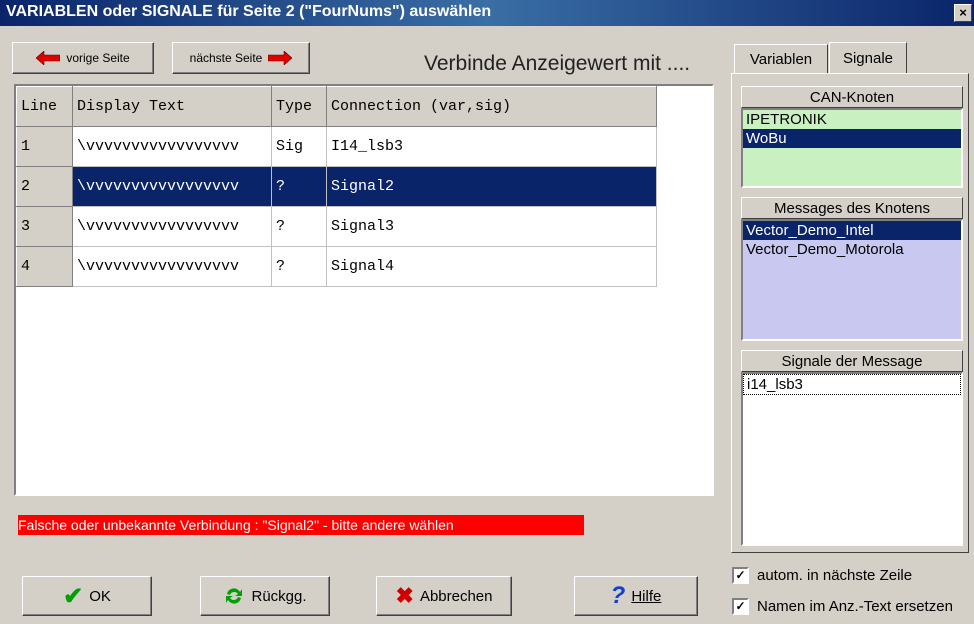 The width and height of the screenshot is (974, 624). Describe the element at coordinates (226, 58) in the screenshot. I see `next-page-label: nächste Seite` at that location.